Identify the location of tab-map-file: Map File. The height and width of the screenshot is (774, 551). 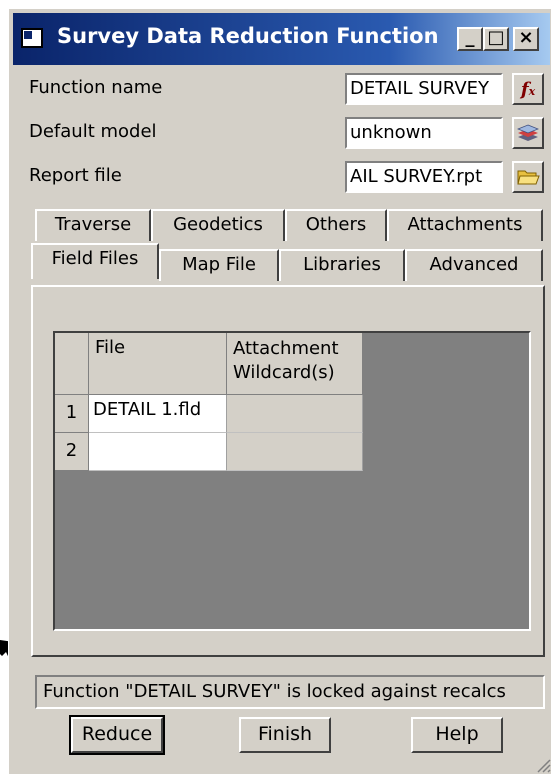
(219, 265).